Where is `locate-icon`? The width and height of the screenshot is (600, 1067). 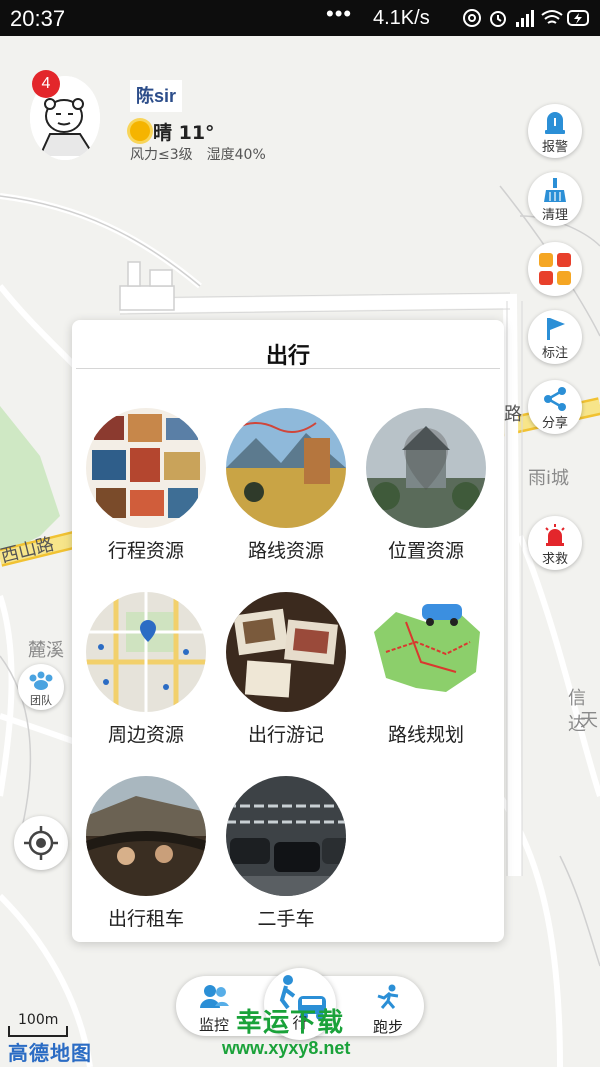 locate-icon is located at coordinates (41, 843).